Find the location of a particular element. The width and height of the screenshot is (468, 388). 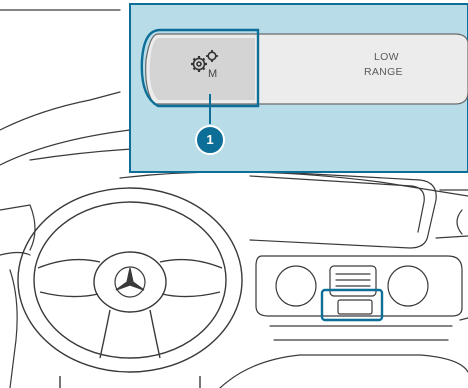

callout-number: 1 is located at coordinates (210, 139).